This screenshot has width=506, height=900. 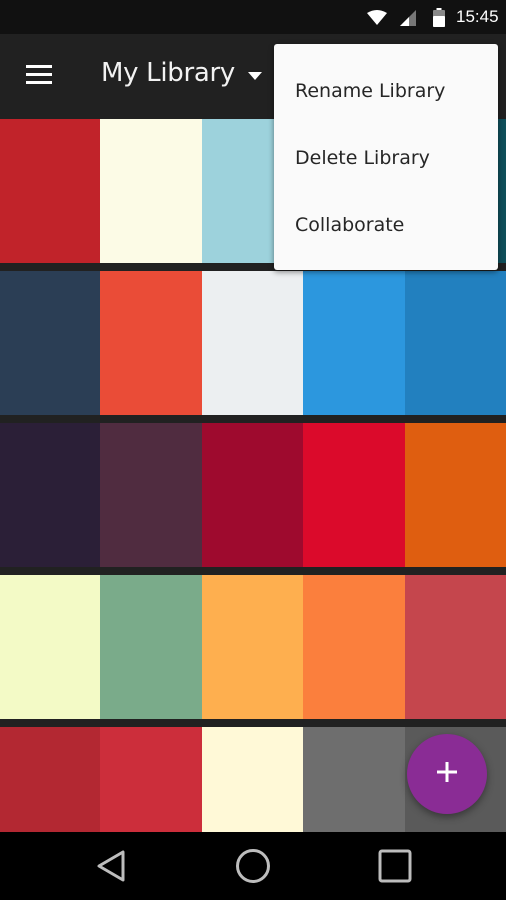 I want to click on battery-icon, so click(x=439, y=20).